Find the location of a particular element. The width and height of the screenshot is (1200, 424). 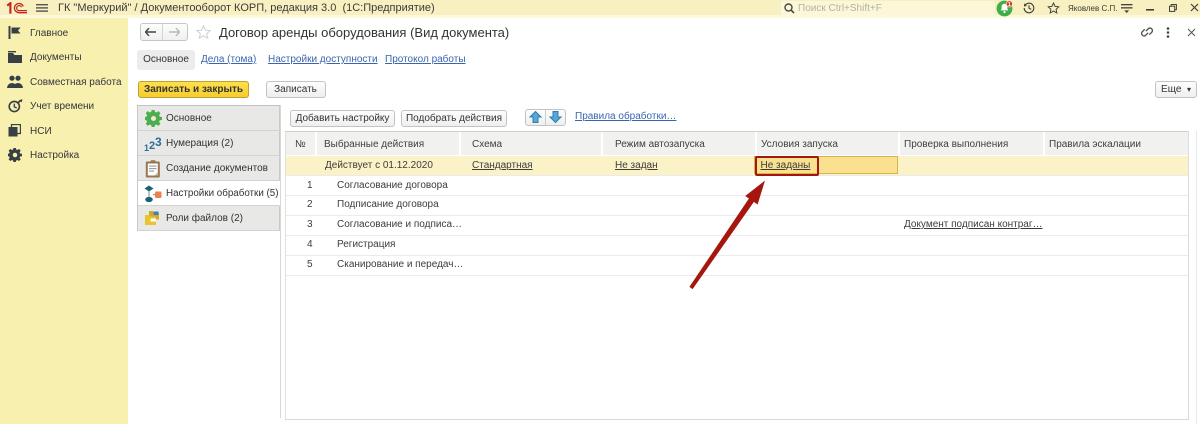

svg-text: 1 is located at coordinates (1009, 5).